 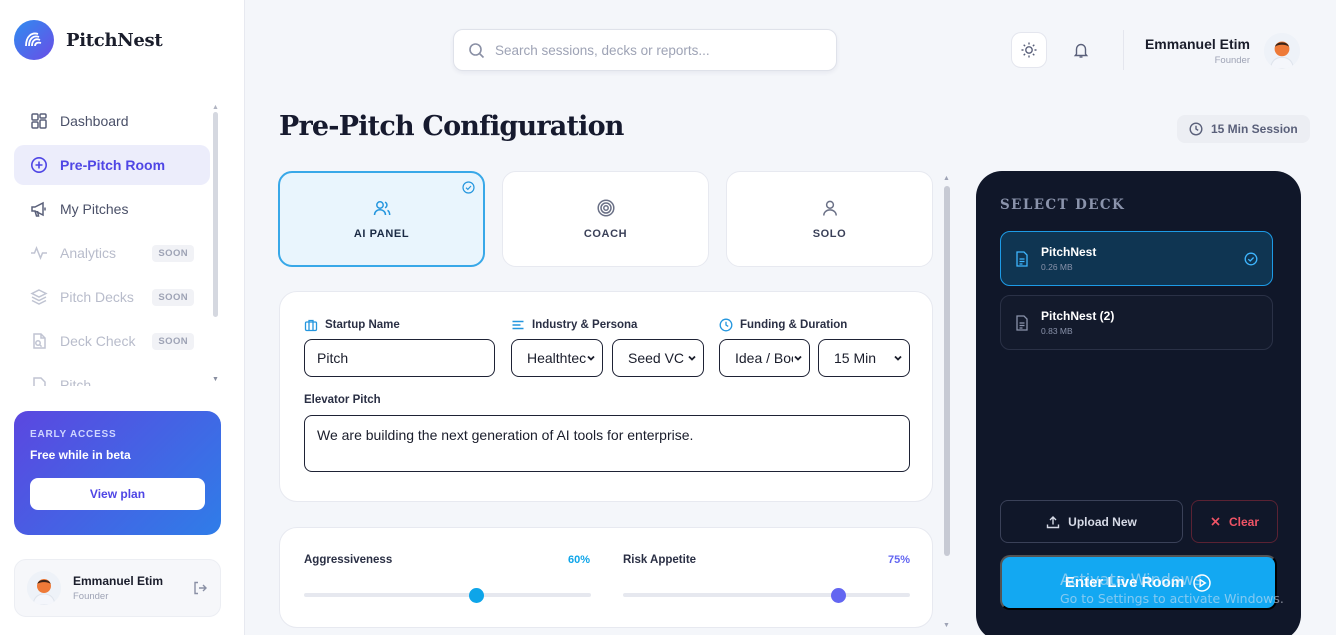 What do you see at coordinates (658, 358) in the screenshot?
I see `persona-select: Seed VC` at bounding box center [658, 358].